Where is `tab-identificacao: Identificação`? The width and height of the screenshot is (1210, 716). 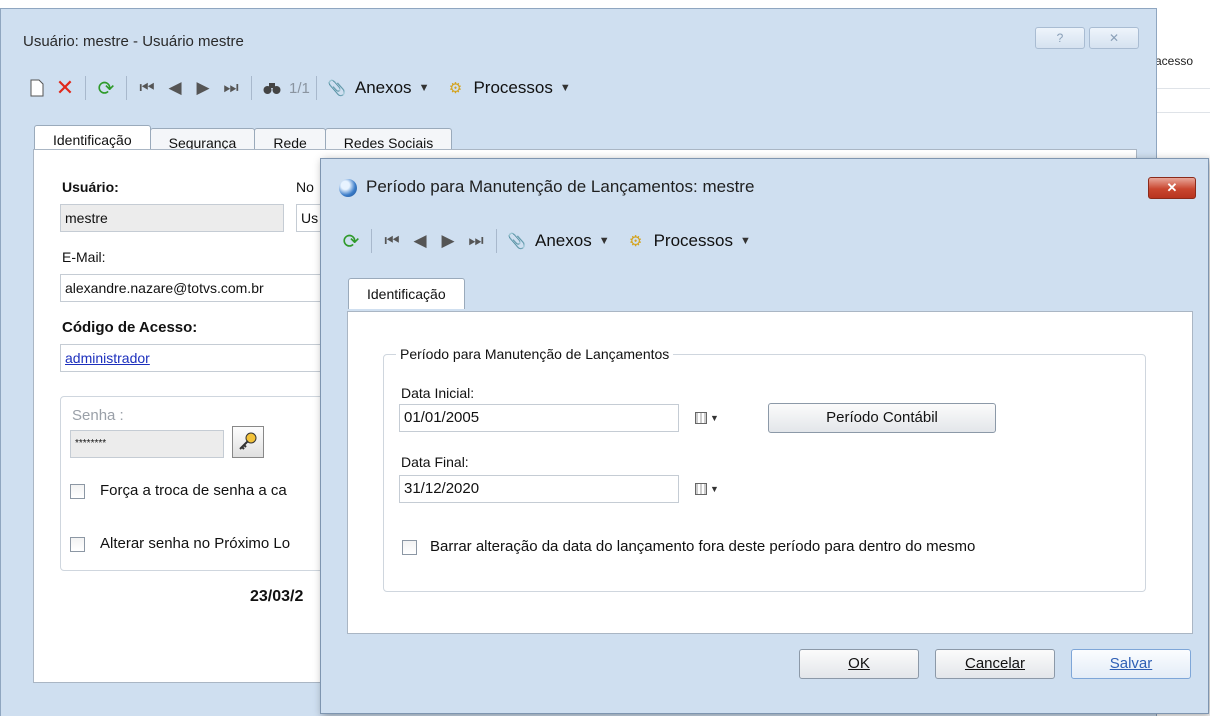
tab-identificacao: Identificação is located at coordinates (406, 293).